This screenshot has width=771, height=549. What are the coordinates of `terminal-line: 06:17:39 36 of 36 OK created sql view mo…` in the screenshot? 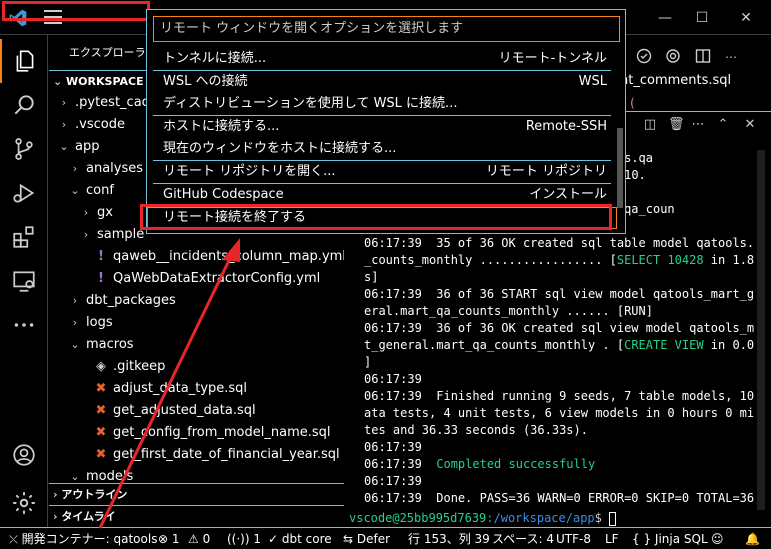 It's located at (559, 328).